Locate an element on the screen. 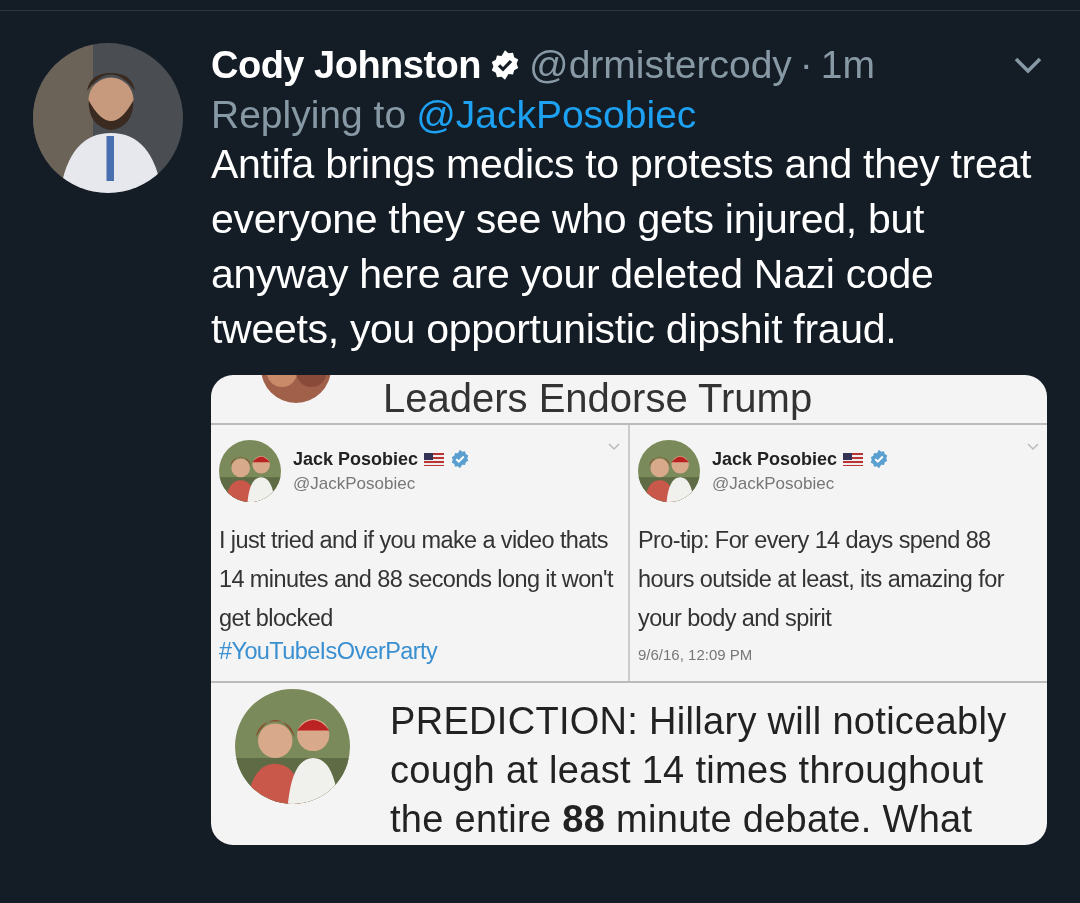 Image resolution: width=1080 pixels, height=903 pixels. tweet-text: I just tried and if you make a video thats 14 minutes and 88 seconds long it won't get blocked is located at coordinates (417, 579).